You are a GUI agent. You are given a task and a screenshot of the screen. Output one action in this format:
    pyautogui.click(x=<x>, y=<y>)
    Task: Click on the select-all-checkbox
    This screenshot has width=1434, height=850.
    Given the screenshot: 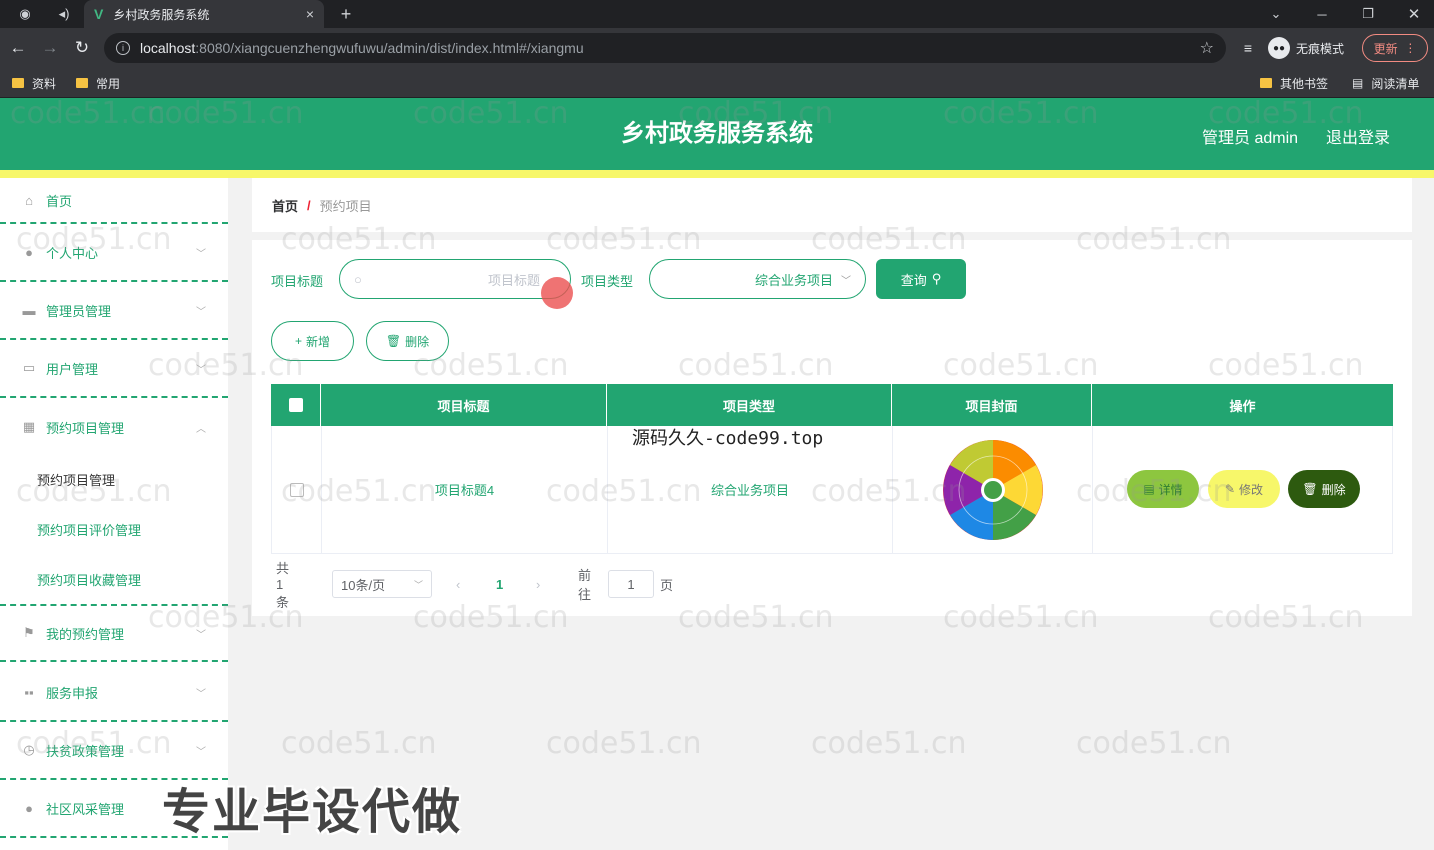 What is the action you would take?
    pyautogui.click(x=295, y=405)
    